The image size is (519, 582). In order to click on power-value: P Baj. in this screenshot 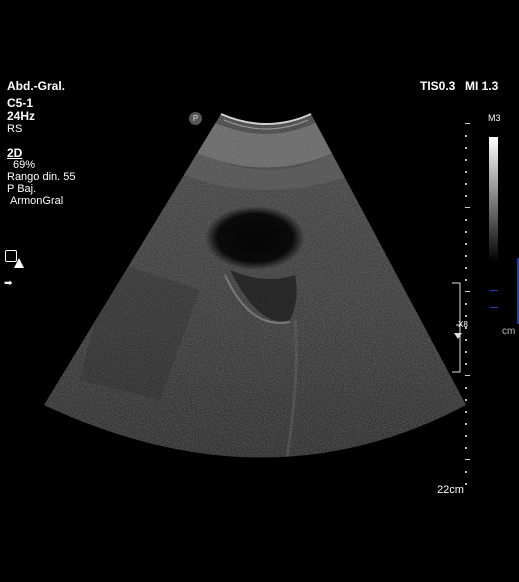, I will do `click(22, 189)`.